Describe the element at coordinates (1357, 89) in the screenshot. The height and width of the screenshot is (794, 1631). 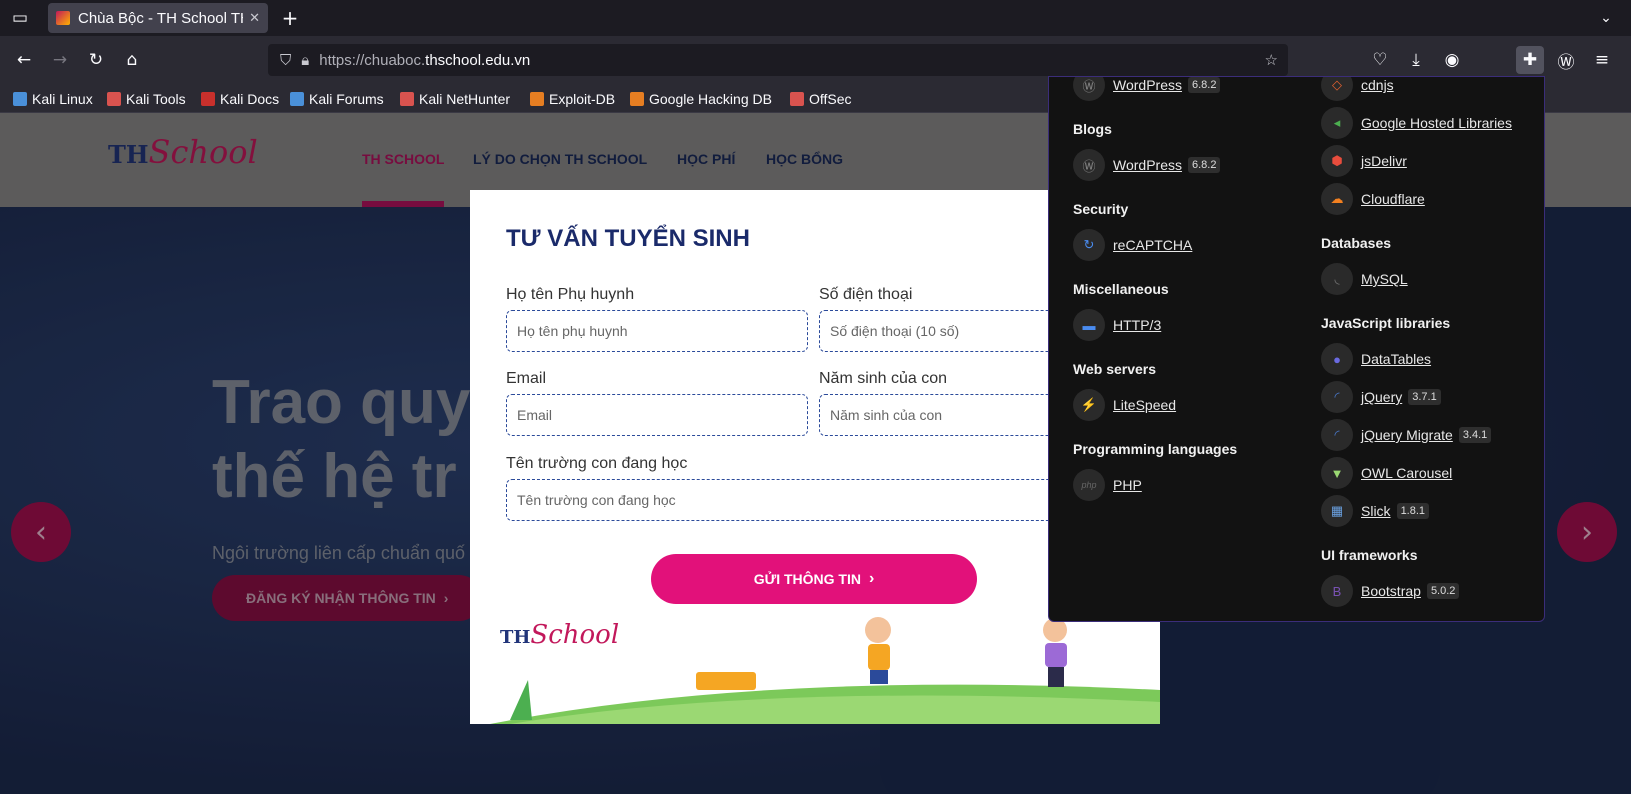
I see `wappalyzer-tech-item: ◇ cdnjs` at that location.